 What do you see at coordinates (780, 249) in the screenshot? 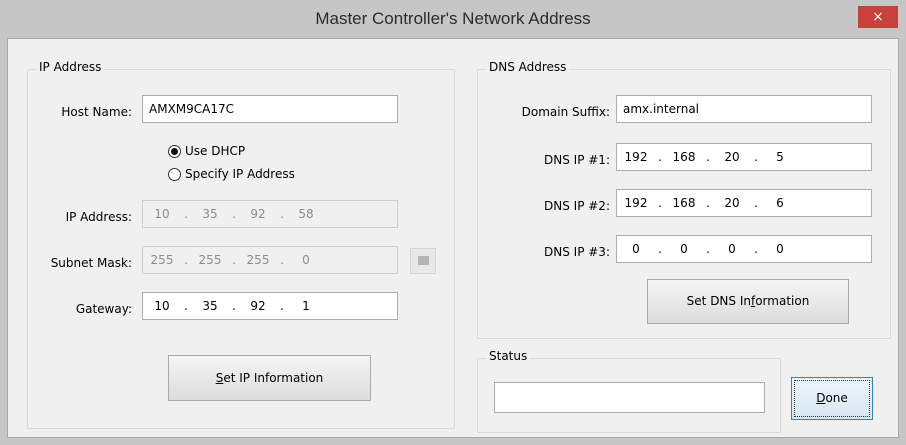
I see `dns3-octet-4: 0` at bounding box center [780, 249].